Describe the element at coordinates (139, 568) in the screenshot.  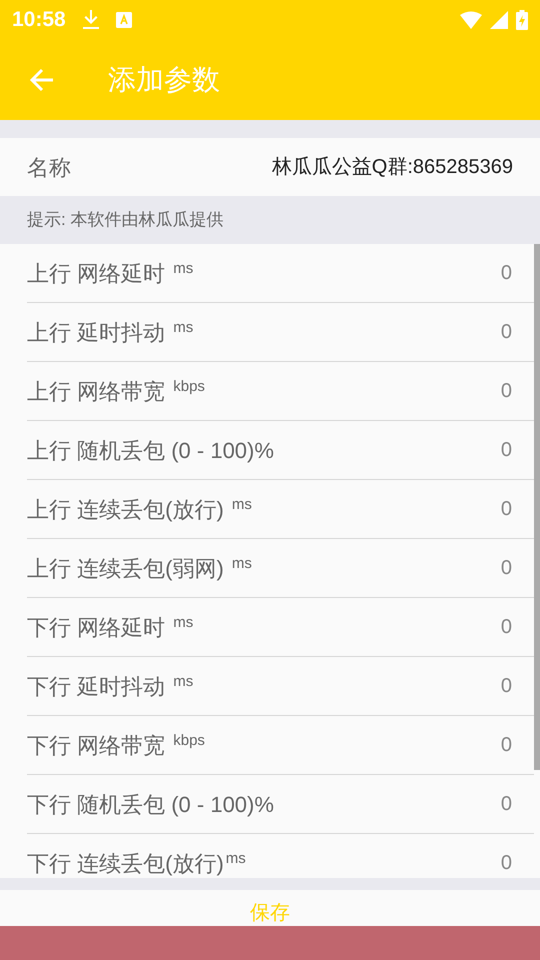
I see `param-label: 上行 连续丢包(弱网) $^{ms}$` at that location.